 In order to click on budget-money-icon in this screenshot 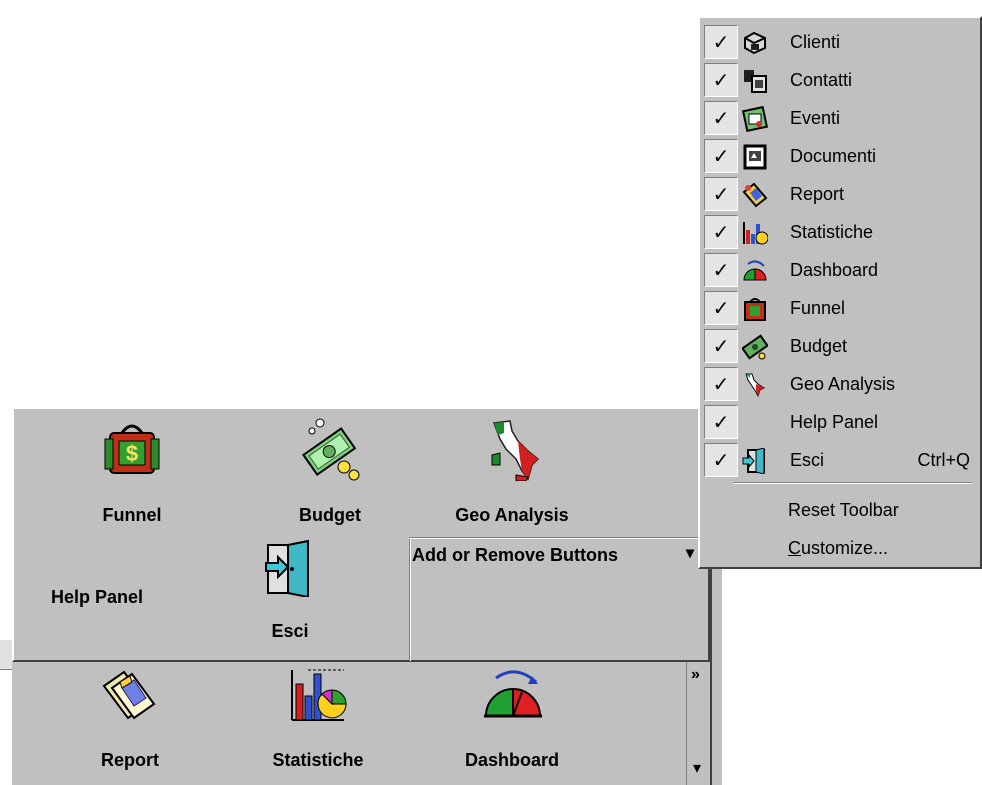, I will do `click(331, 449)`.